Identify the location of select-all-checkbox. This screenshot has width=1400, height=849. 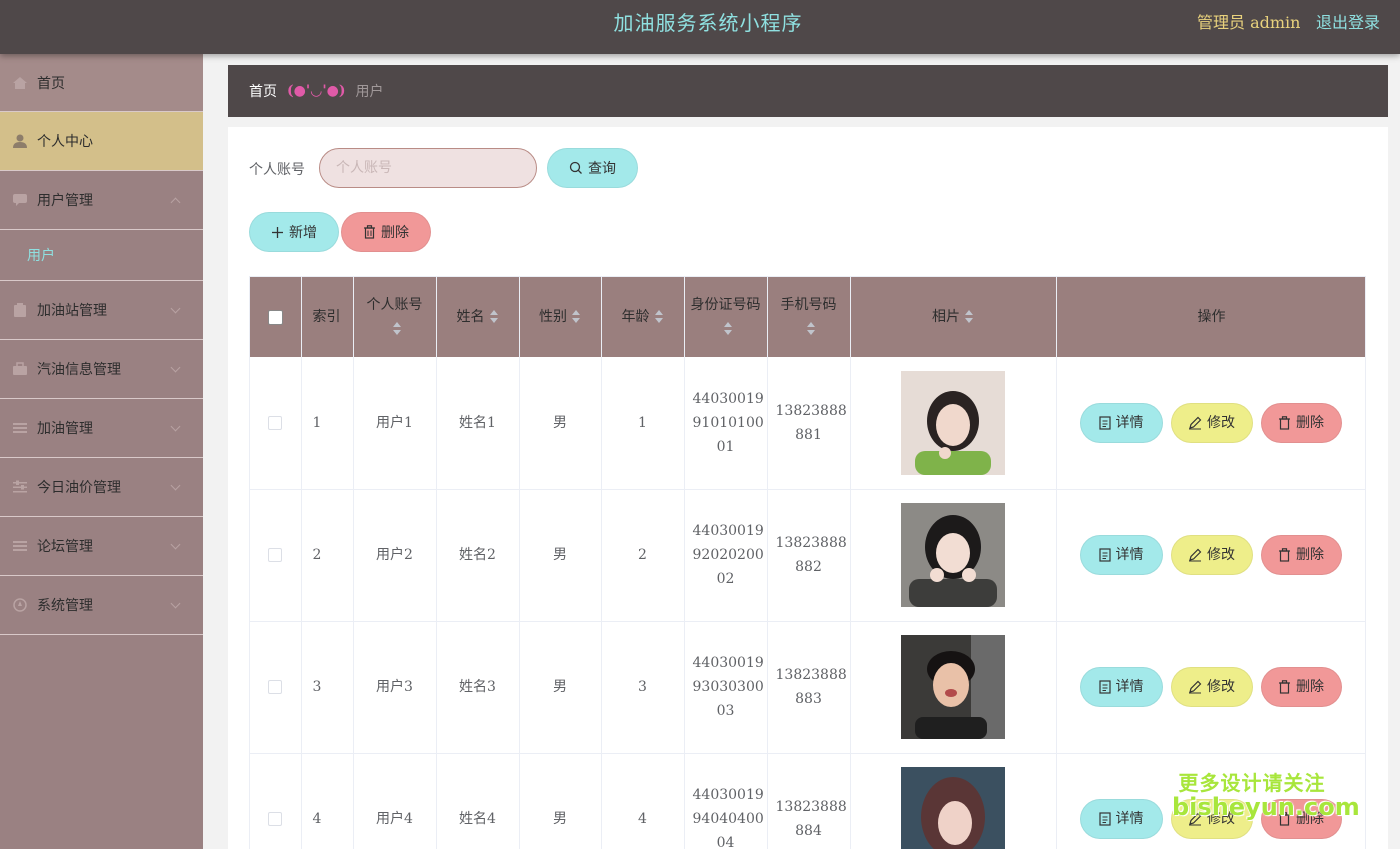
(275, 317).